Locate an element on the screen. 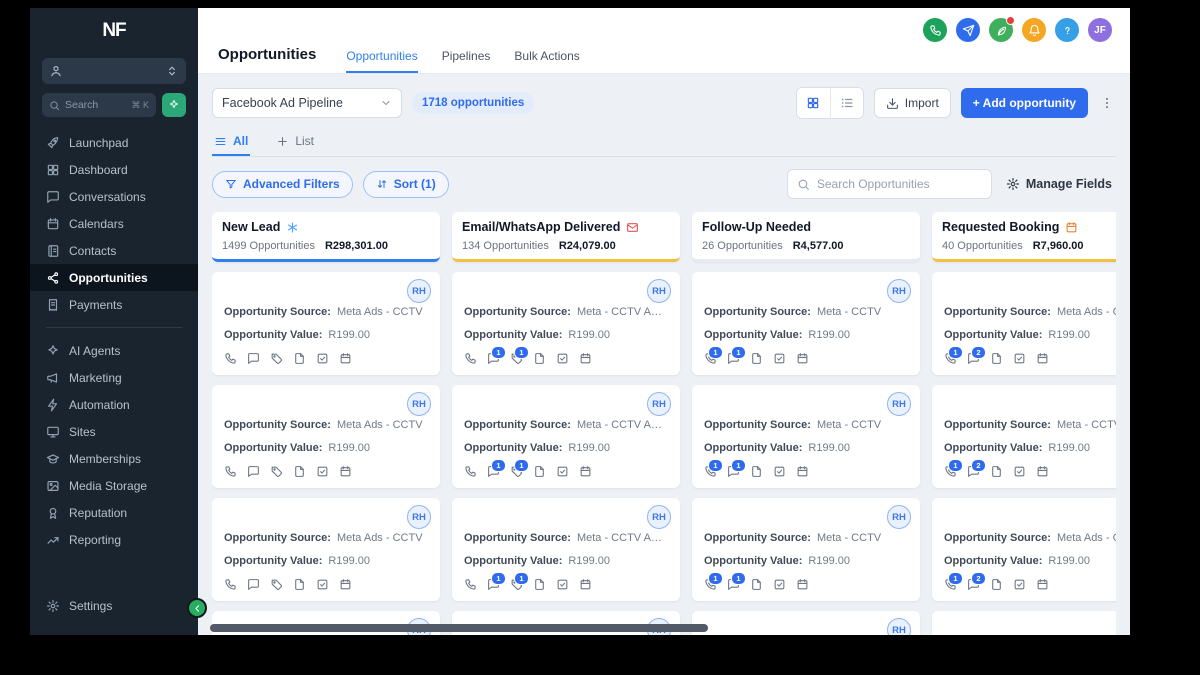 This screenshot has width=1200, height=675. sidebar-item-media-storage: Media Storage is located at coordinates (114, 485).